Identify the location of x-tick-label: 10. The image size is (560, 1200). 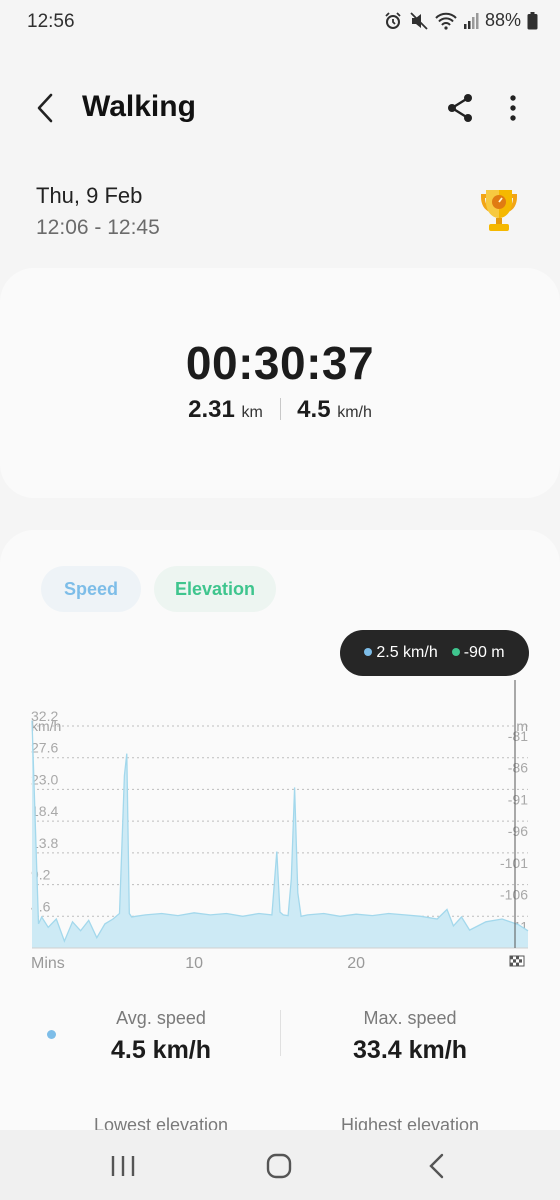
(194, 963).